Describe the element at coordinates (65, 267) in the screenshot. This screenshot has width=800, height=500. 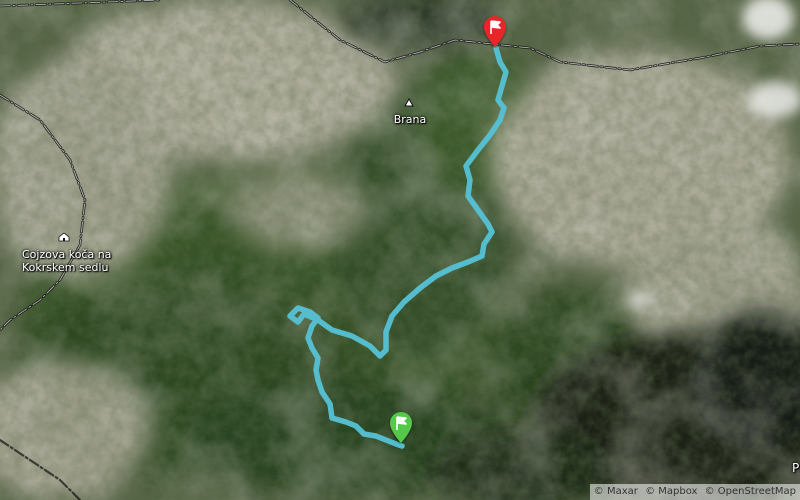
I see `hut-label-line2: Kokrskem sedlu` at that location.